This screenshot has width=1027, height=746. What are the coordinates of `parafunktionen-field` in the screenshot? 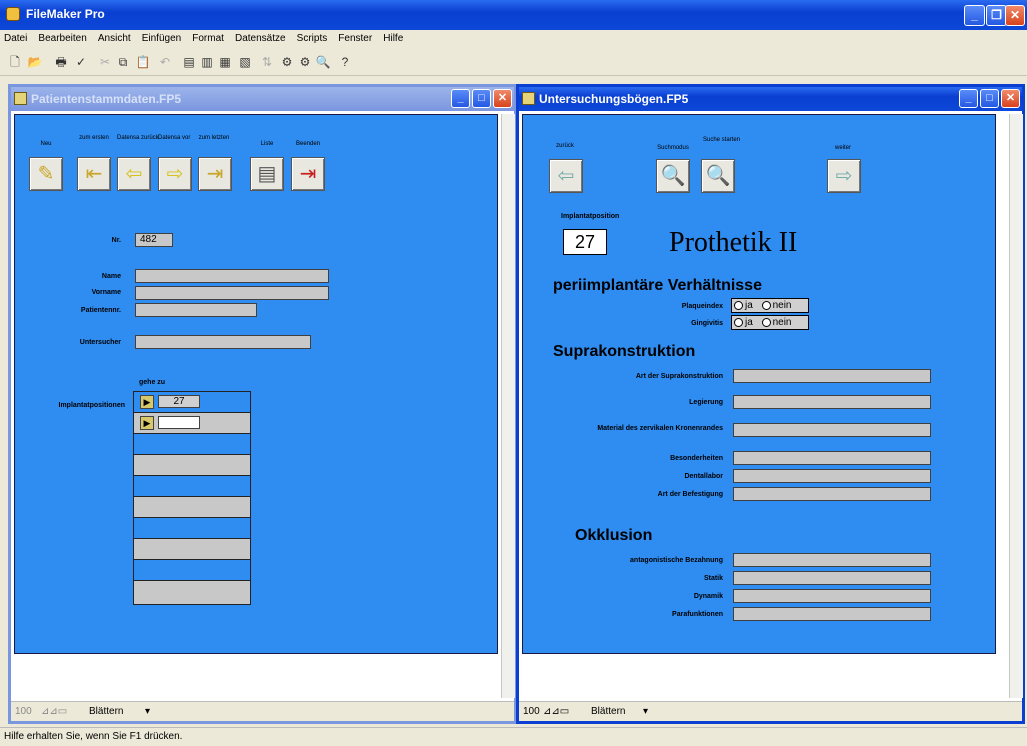 It's located at (832, 614).